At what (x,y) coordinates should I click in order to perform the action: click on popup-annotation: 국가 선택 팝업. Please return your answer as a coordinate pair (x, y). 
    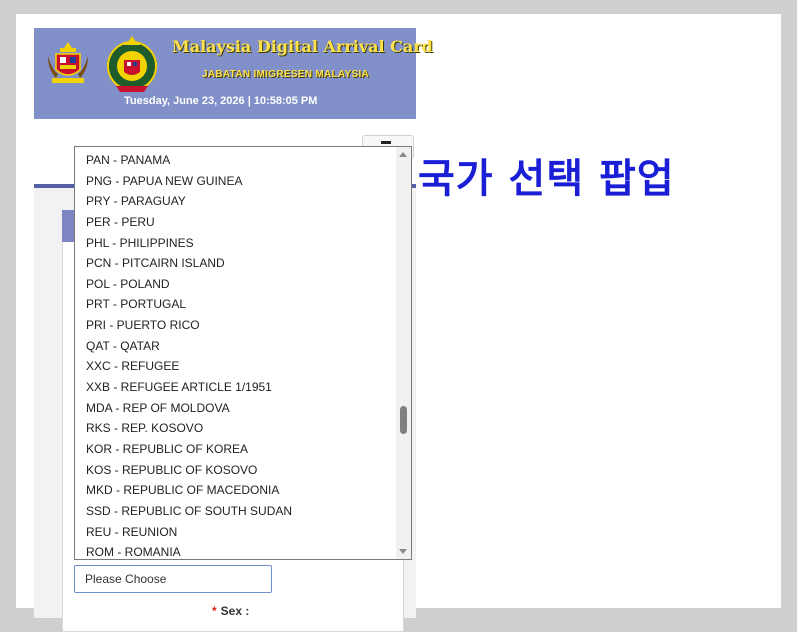
    Looking at the image, I should click on (546, 179).